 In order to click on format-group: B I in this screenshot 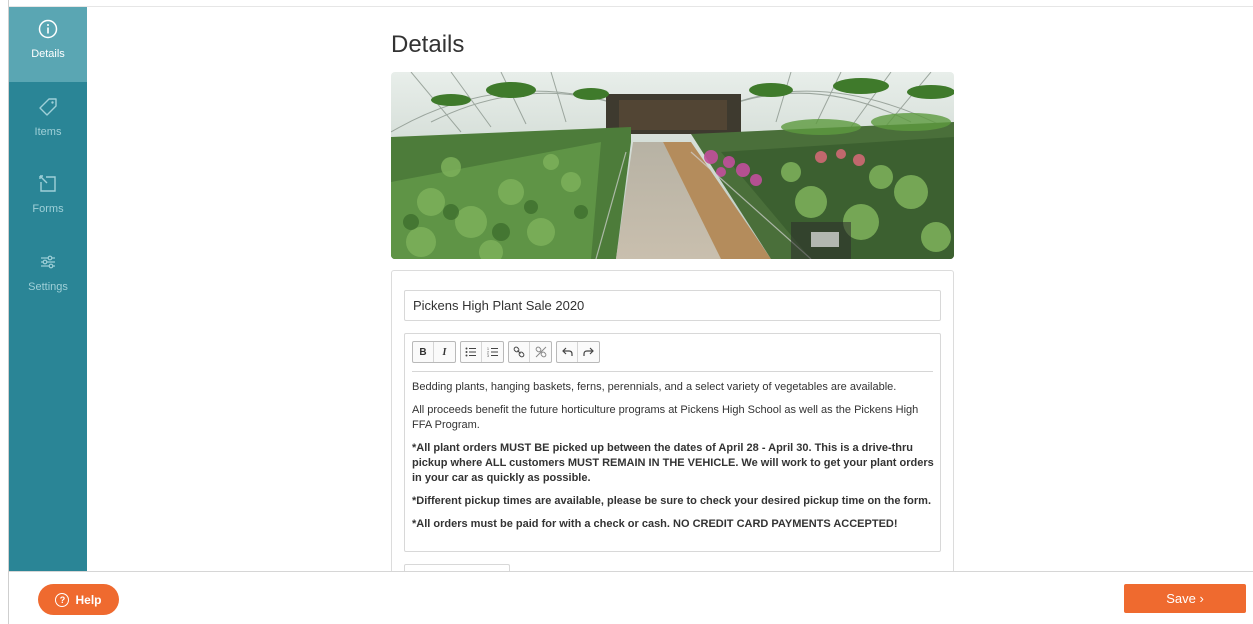, I will do `click(434, 352)`.